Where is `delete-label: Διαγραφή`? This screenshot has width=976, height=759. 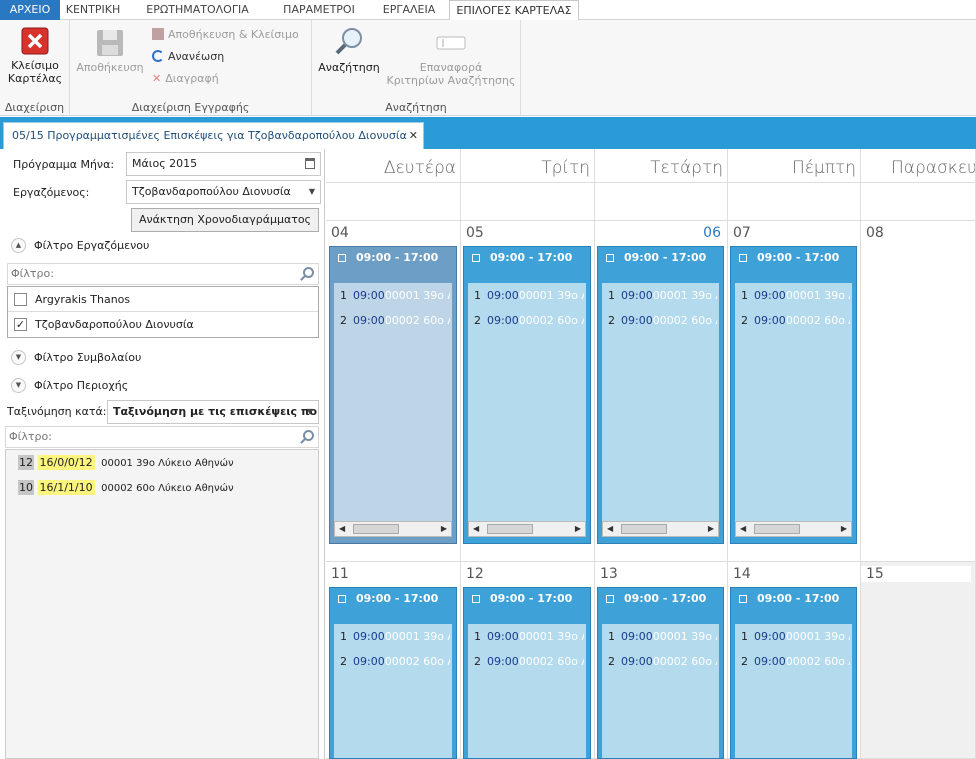
delete-label: Διαγραφή is located at coordinates (192, 78).